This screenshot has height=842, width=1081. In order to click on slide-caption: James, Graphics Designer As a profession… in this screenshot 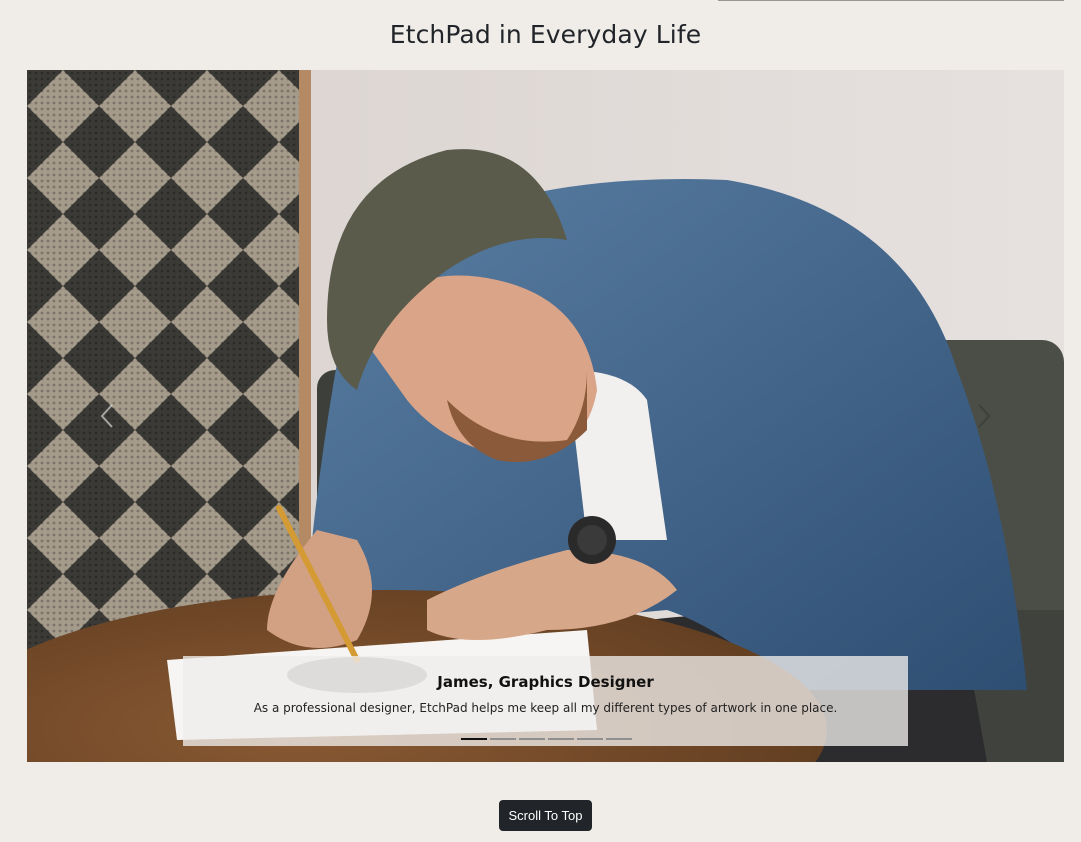, I will do `click(545, 701)`.